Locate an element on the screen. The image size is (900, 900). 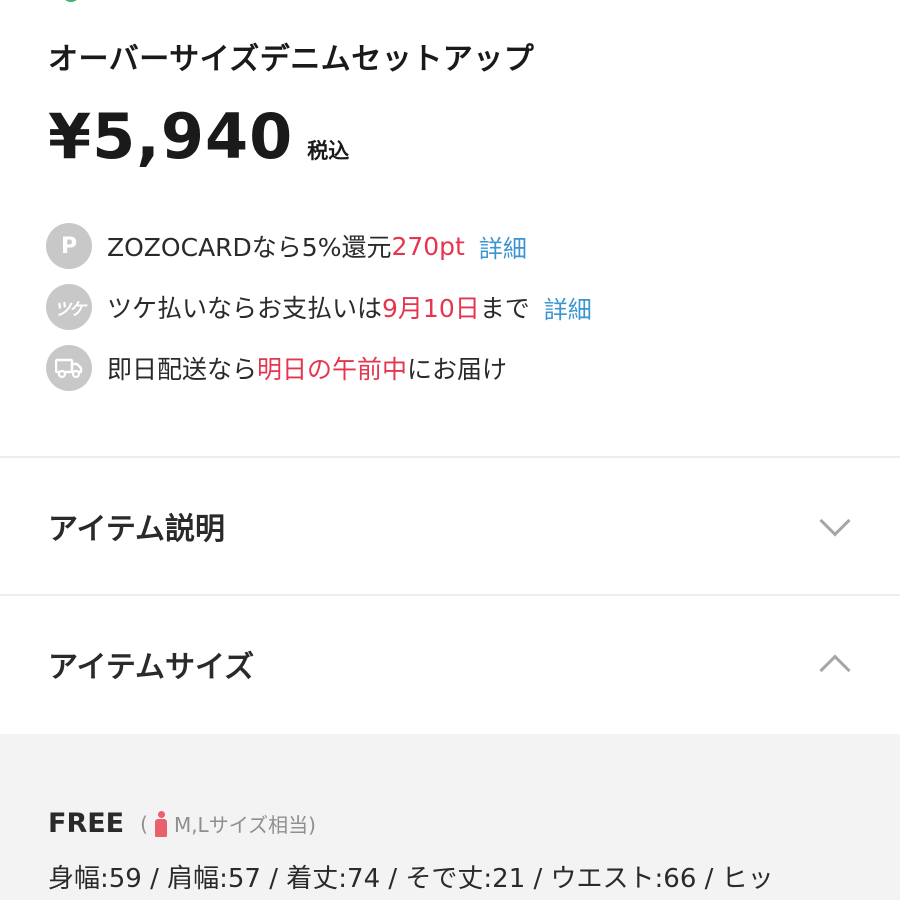
benefit-highlight: 270pt is located at coordinates (428, 246).